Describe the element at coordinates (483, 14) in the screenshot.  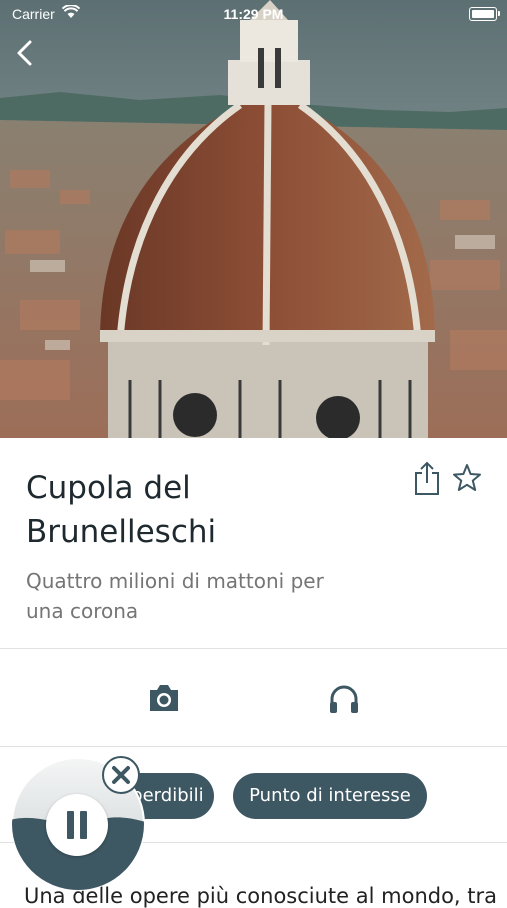
I see `battery-icon` at that location.